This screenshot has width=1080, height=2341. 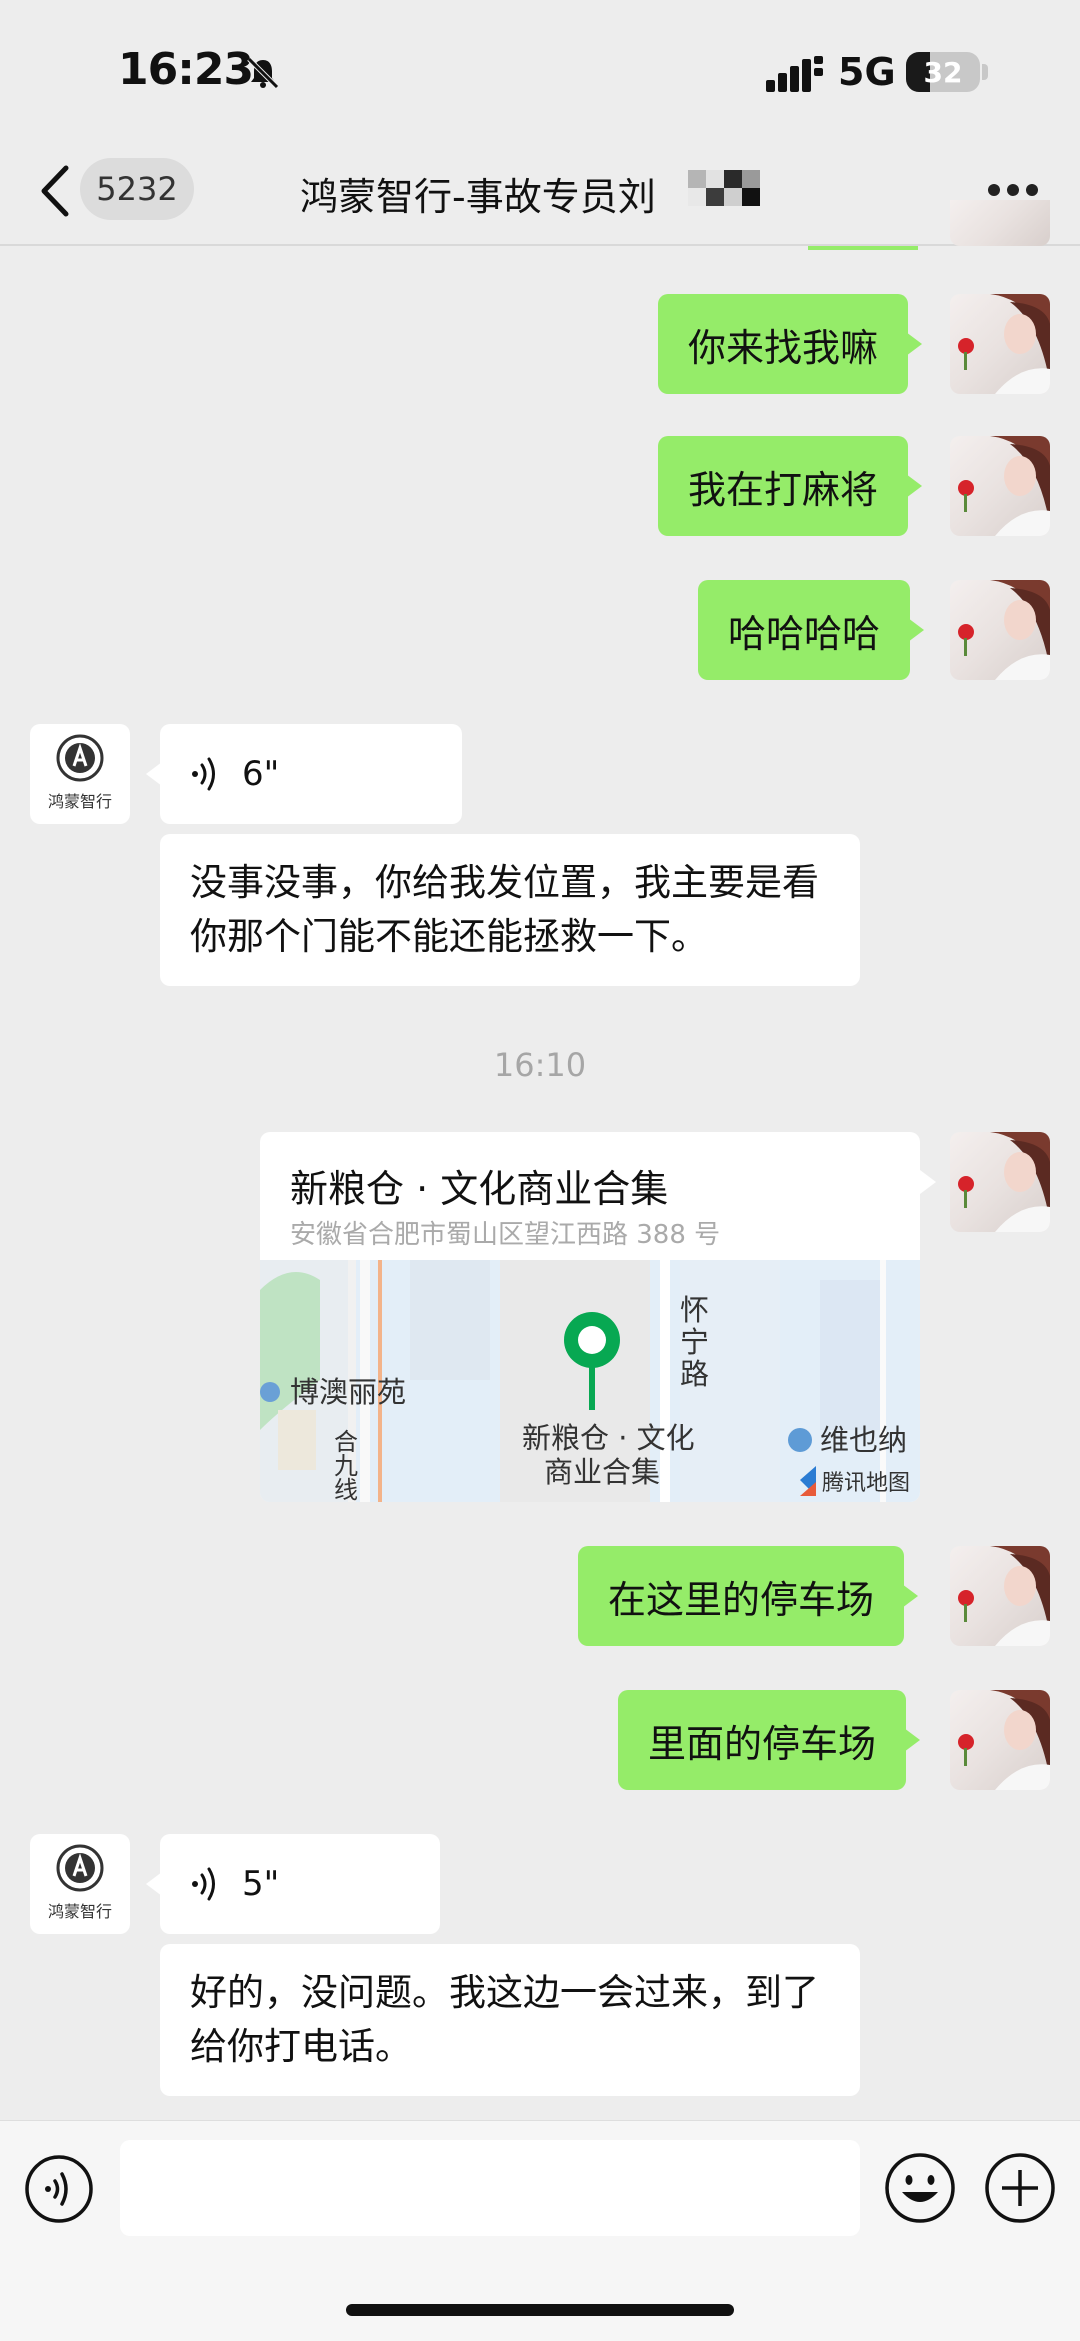 What do you see at coordinates (590, 1381) in the screenshot?
I see `location-map: 博澳丽苑 怀 宁 路 合 九 线 新粮仓 · 文化 商业合集 维也纳 腾讯地图` at bounding box center [590, 1381].